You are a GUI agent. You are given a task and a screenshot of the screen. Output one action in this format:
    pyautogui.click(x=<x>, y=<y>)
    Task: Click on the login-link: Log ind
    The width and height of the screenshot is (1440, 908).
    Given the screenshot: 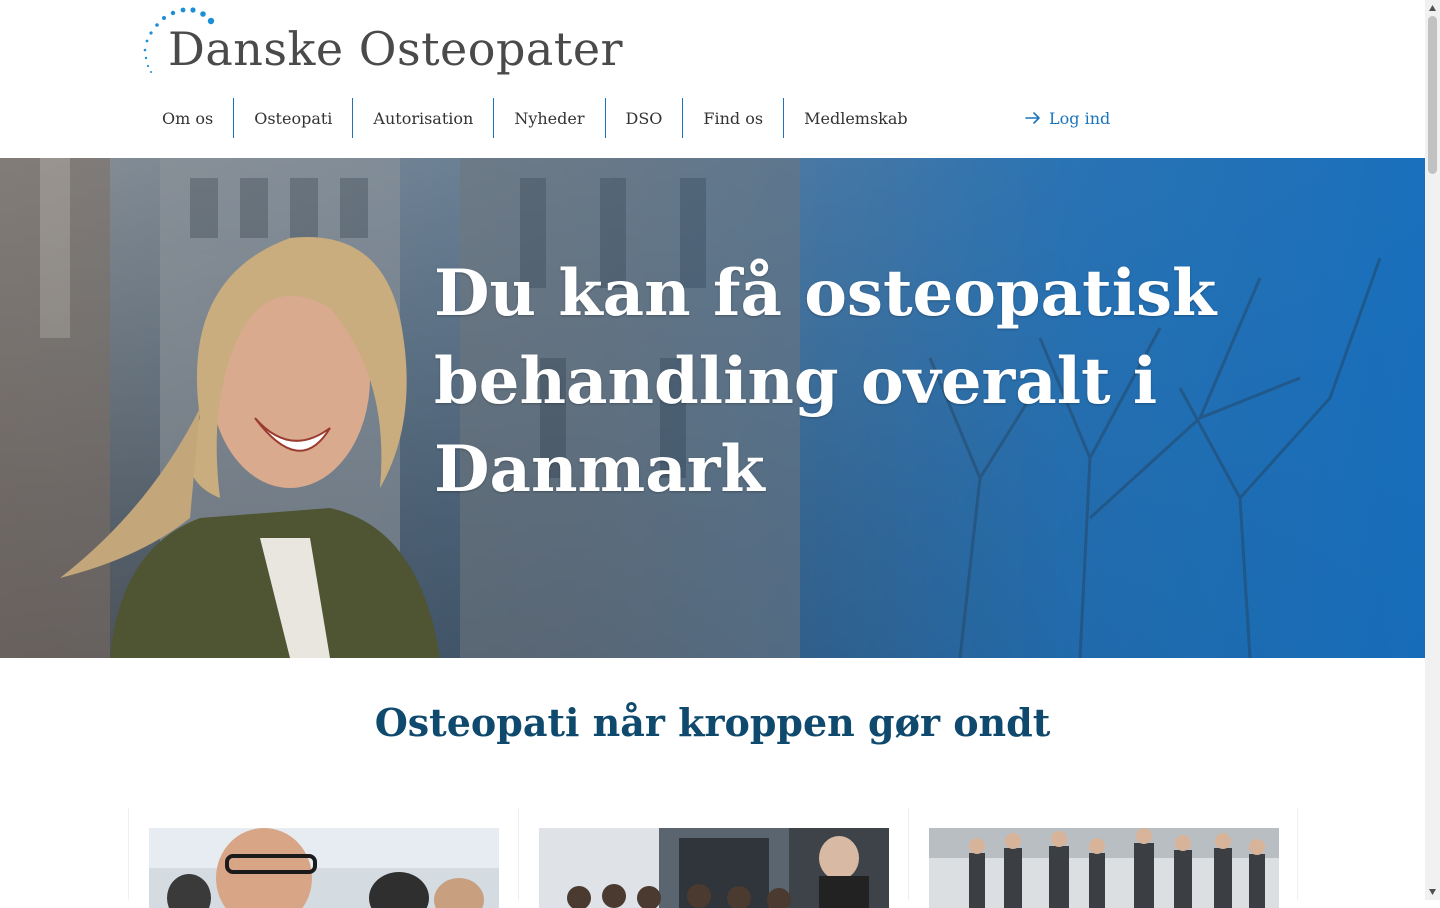 What is the action you would take?
    pyautogui.click(x=1067, y=118)
    